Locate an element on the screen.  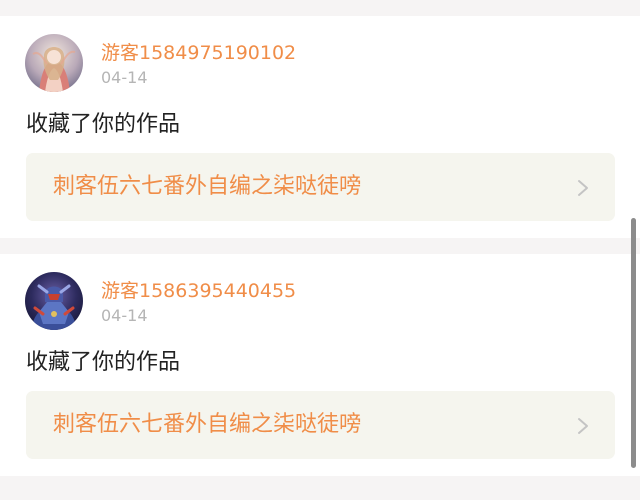
username: 游客1584975190102 is located at coordinates (198, 53).